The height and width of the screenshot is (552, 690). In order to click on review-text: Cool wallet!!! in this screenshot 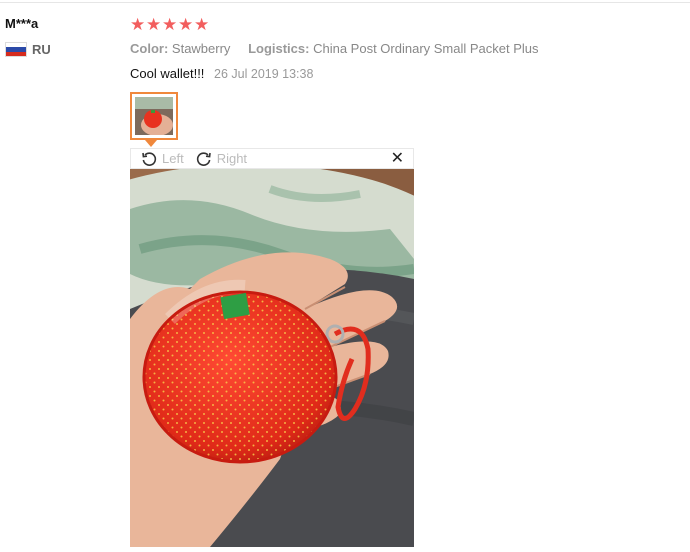, I will do `click(167, 73)`.